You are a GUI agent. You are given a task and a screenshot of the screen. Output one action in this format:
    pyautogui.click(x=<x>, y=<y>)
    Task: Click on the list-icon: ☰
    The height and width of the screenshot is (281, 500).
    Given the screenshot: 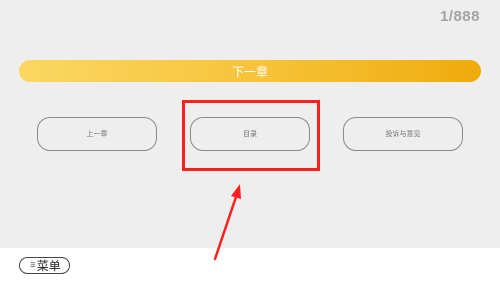 What is the action you would take?
    pyautogui.click(x=33, y=265)
    